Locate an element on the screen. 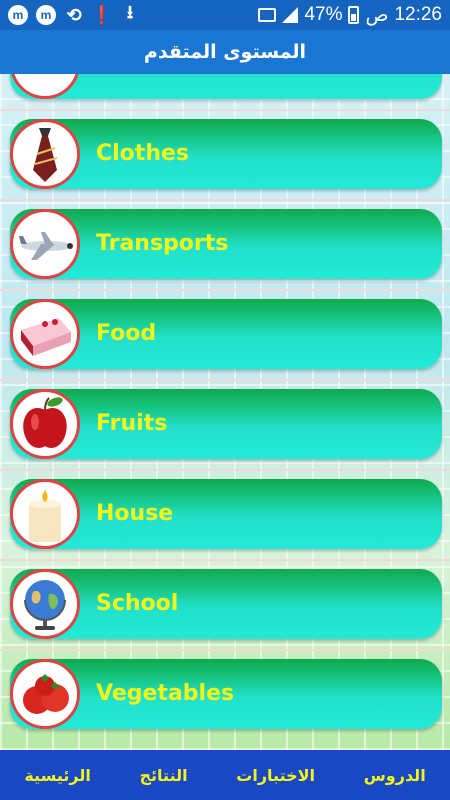 This screenshot has width=450, height=800. category-transports: Transports is located at coordinates (226, 244).